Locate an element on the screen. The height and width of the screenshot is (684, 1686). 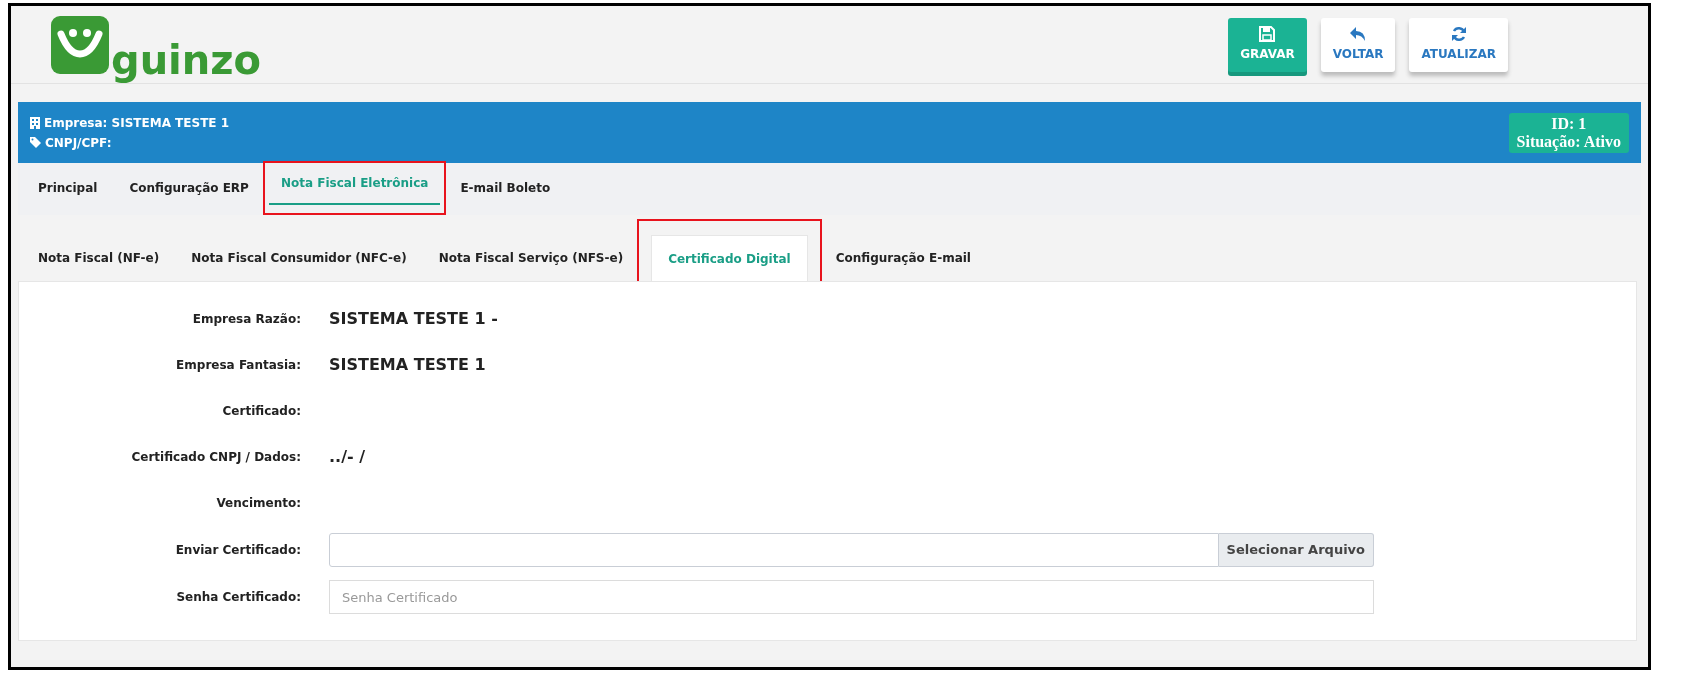
toolbar-button: ATUALIZAR is located at coordinates (1458, 44).